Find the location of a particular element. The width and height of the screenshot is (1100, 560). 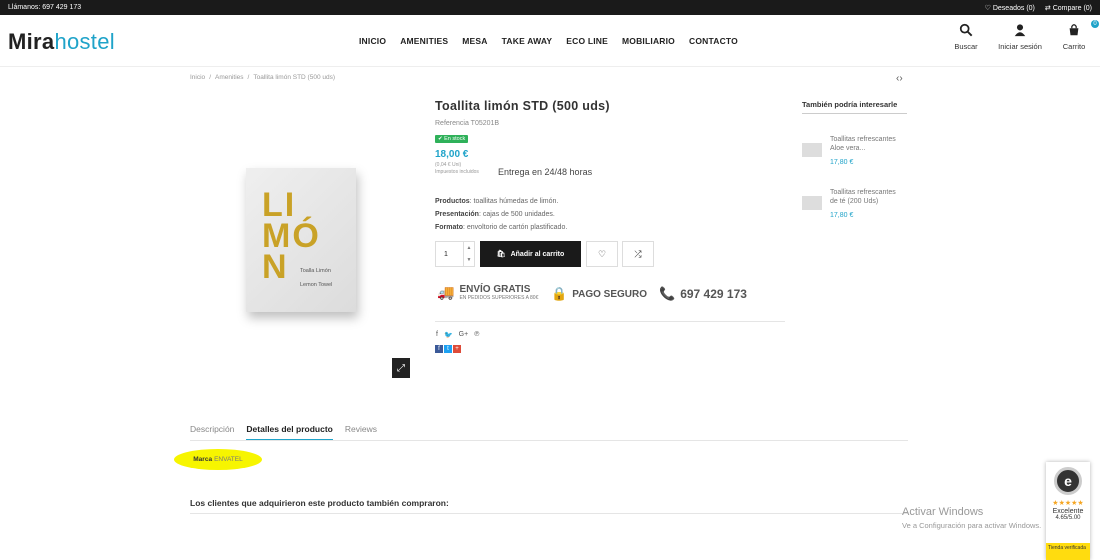

shuffle-icon: ⤮ is located at coordinates (638, 253).